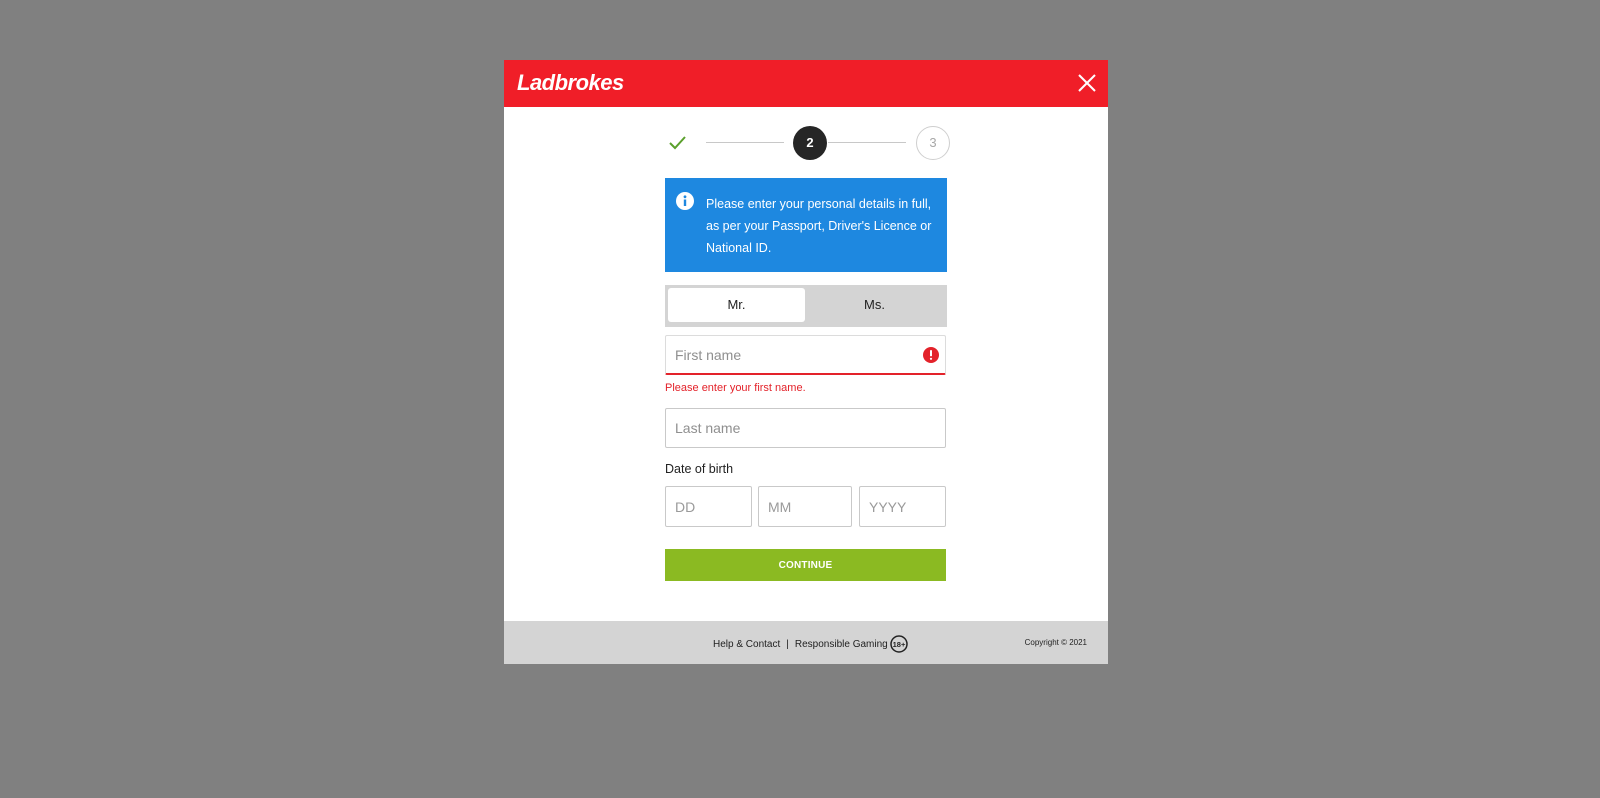  What do you see at coordinates (806, 83) in the screenshot?
I see `modal-header: Ladbrokes` at bounding box center [806, 83].